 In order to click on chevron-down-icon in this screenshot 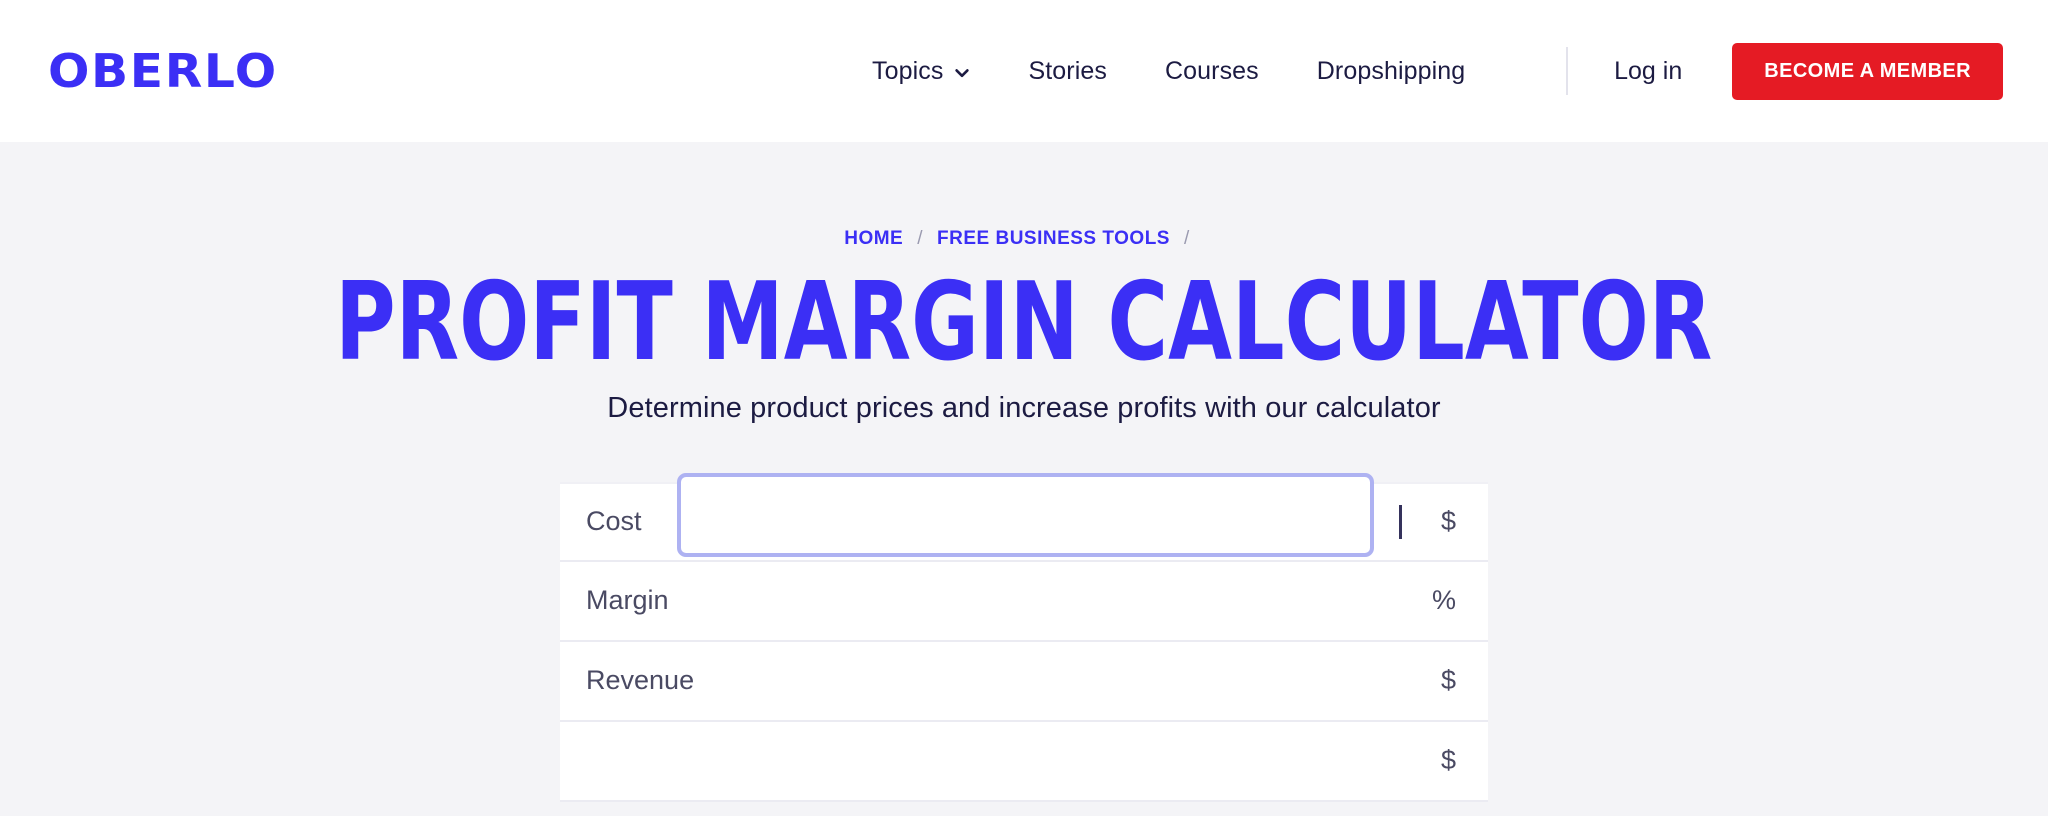, I will do `click(962, 73)`.